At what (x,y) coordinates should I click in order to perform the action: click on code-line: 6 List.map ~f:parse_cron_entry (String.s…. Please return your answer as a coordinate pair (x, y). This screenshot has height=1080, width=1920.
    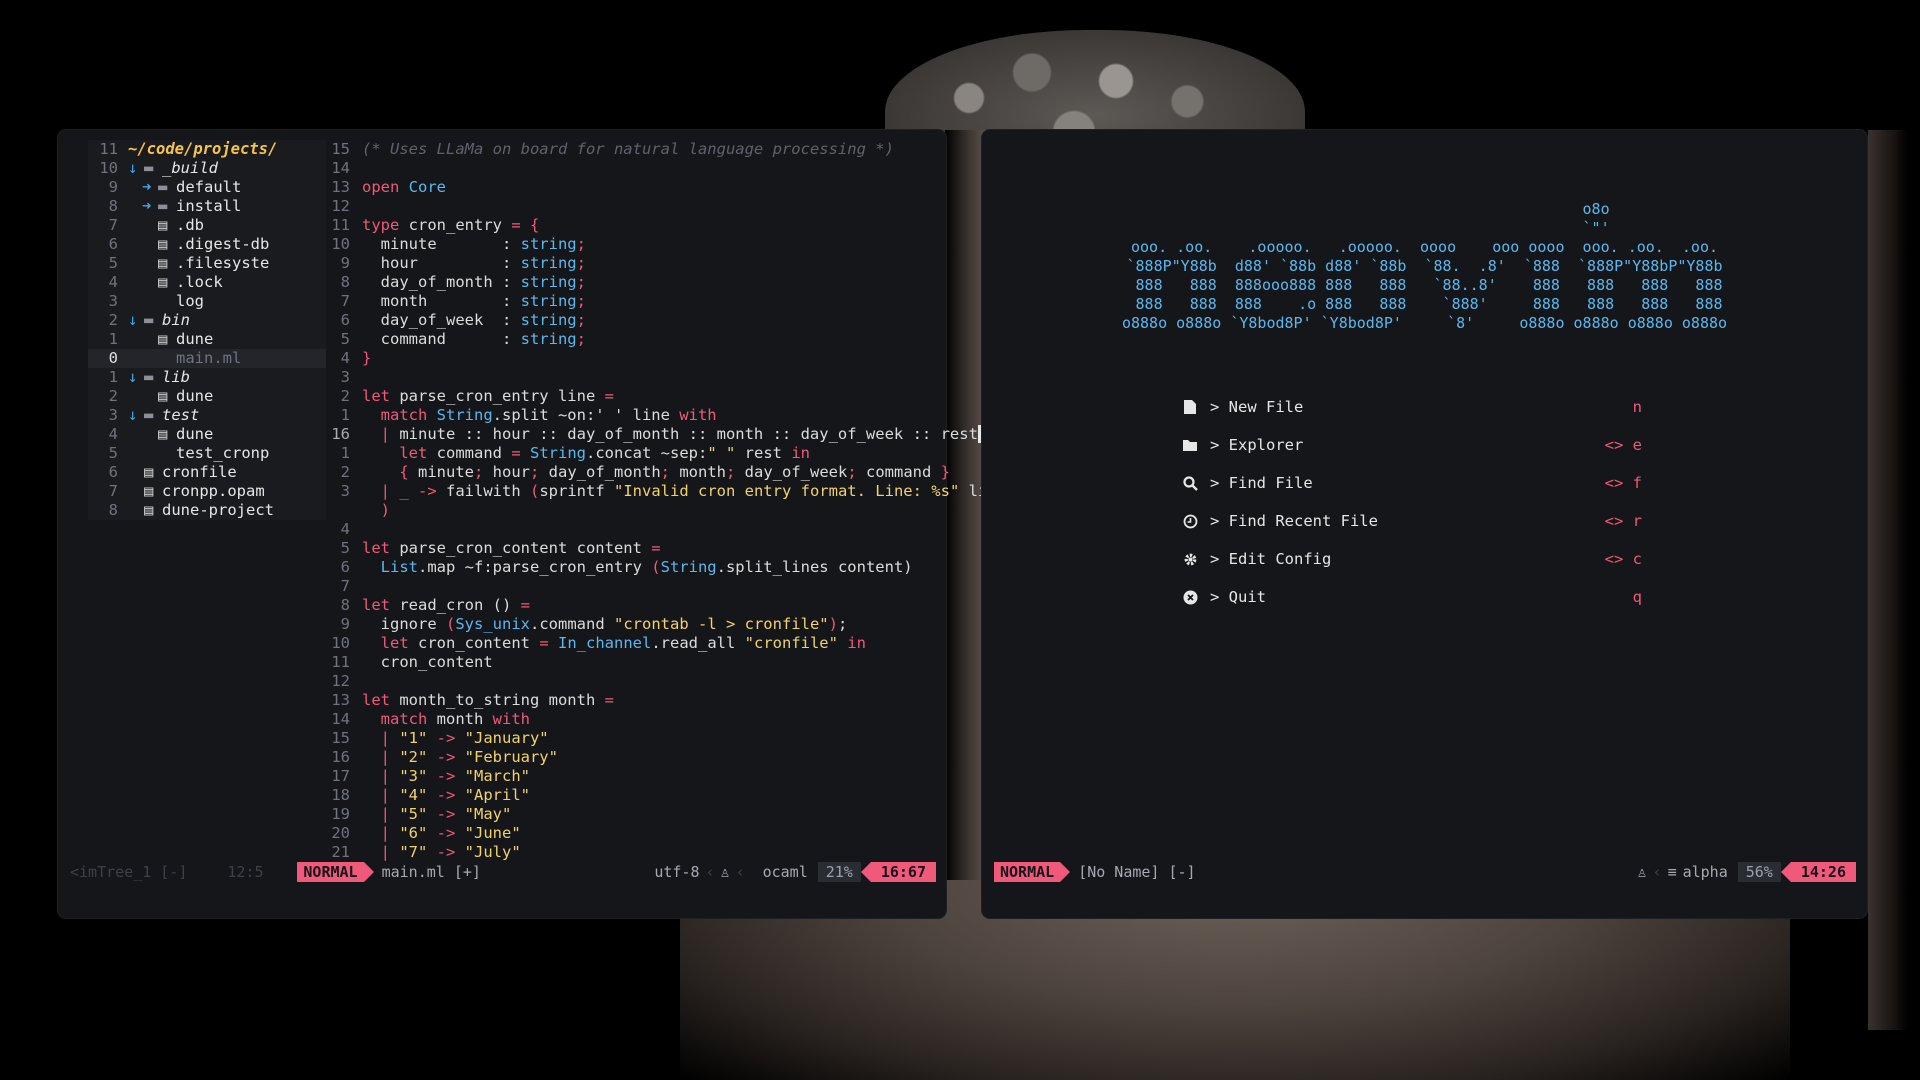
    Looking at the image, I should click on (632, 567).